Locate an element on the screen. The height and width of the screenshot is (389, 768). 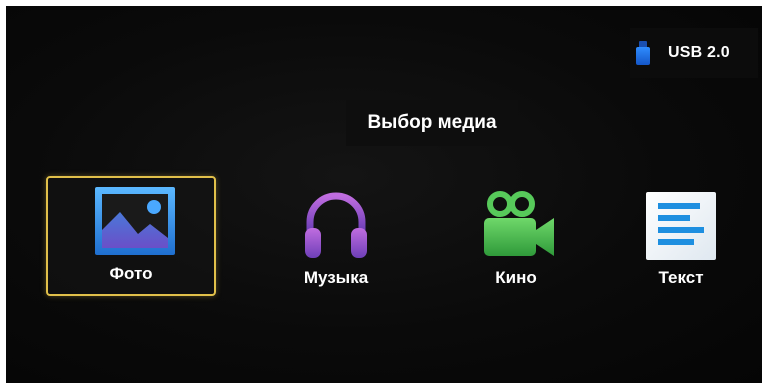
media-item-label: Кино is located at coordinates (516, 277).